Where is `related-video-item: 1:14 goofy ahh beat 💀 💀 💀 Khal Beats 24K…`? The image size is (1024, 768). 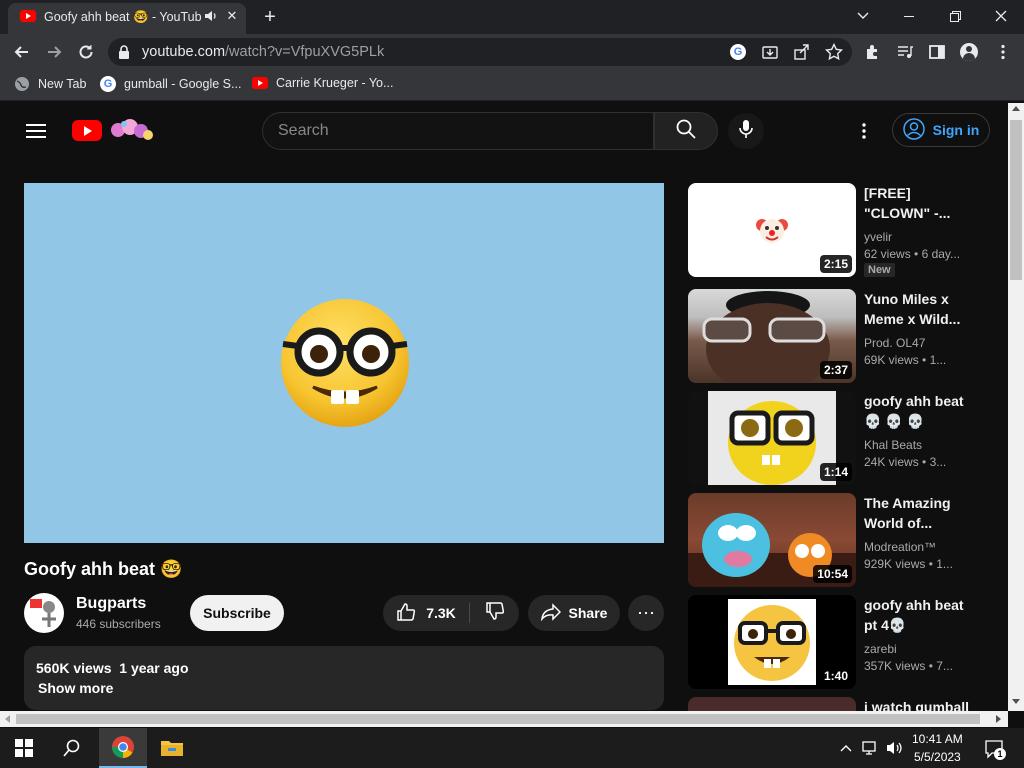 related-video-item: 1:14 goofy ahh beat 💀 💀 💀 Khal Beats 24K… is located at coordinates (848, 439).